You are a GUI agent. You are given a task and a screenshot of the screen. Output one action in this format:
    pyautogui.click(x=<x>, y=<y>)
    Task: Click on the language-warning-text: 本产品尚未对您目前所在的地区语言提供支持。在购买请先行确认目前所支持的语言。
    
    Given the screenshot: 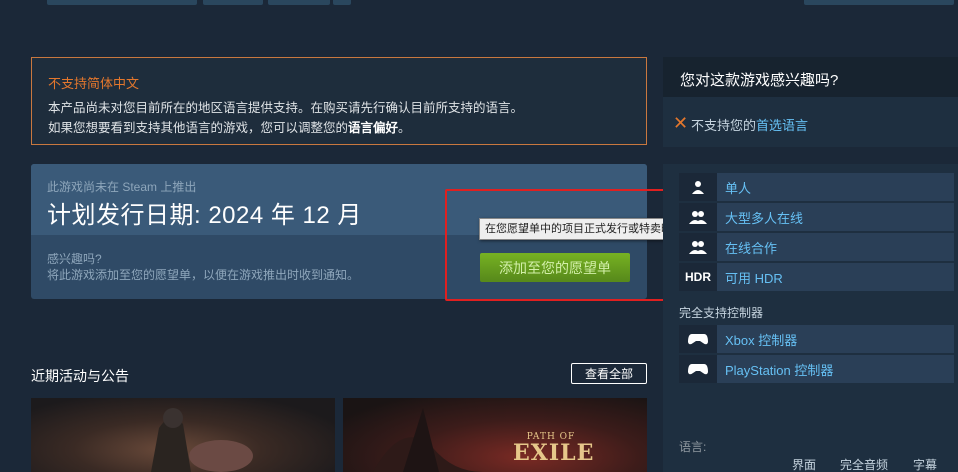 What is the action you would take?
    pyautogui.click(x=286, y=108)
    